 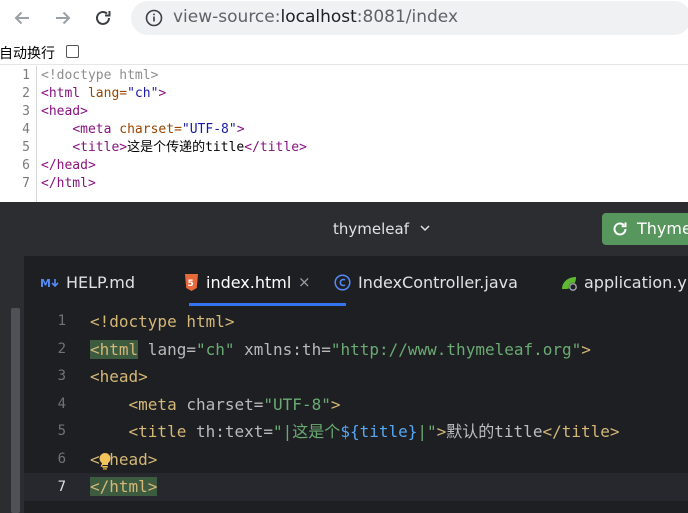 What do you see at coordinates (101, 282) in the screenshot?
I see `tab-label: HELP.md` at bounding box center [101, 282].